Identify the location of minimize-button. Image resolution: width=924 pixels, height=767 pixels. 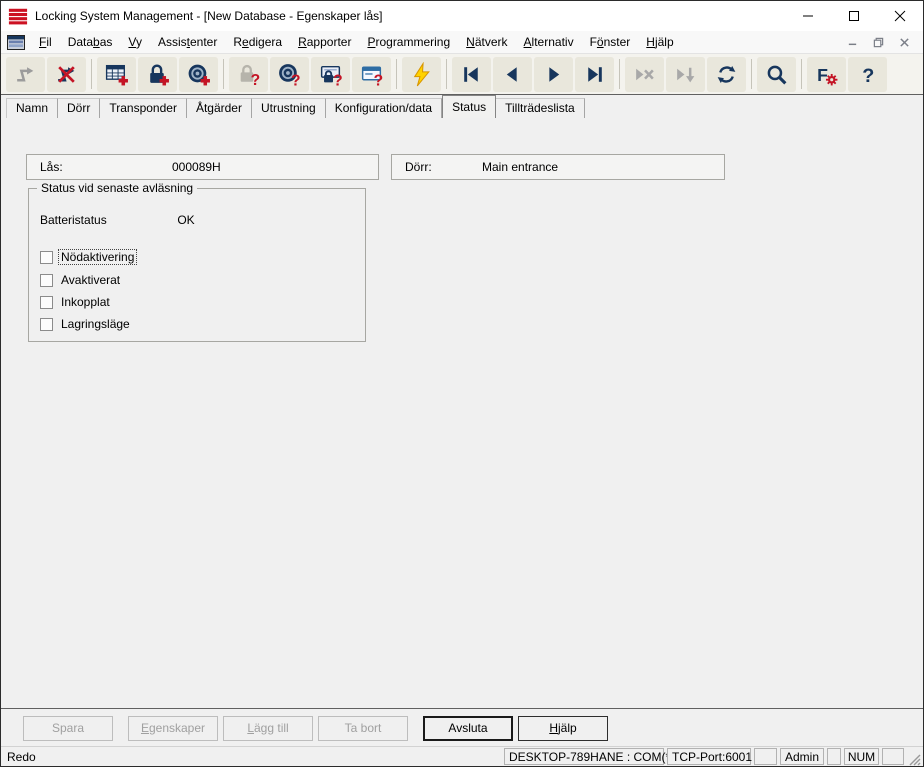
(808, 16).